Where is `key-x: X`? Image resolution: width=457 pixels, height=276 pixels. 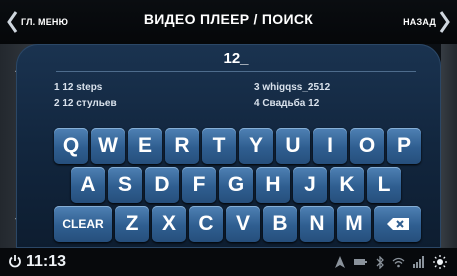 key-x: X is located at coordinates (169, 224).